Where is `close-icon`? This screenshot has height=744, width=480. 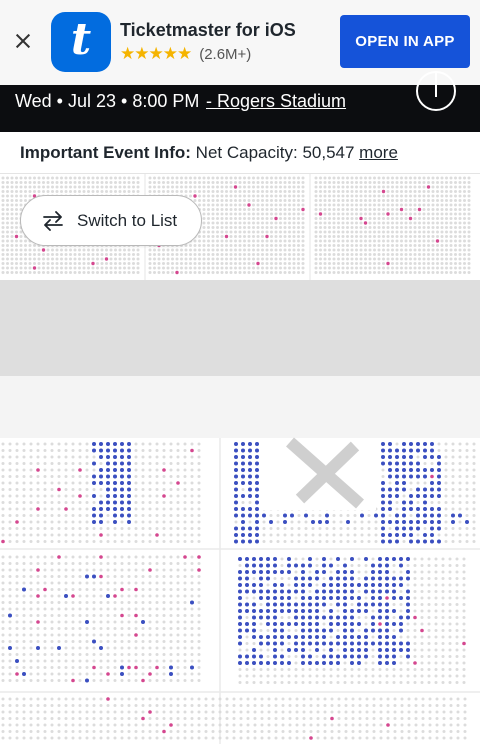 close-icon is located at coordinates (23, 41).